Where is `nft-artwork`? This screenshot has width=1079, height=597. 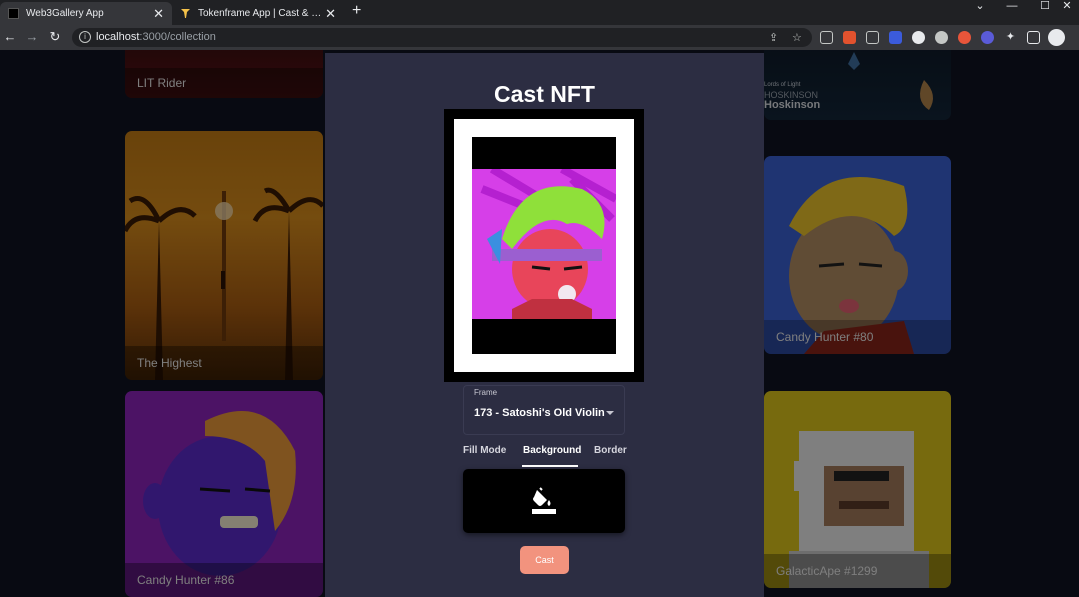
nft-artwork is located at coordinates (544, 244).